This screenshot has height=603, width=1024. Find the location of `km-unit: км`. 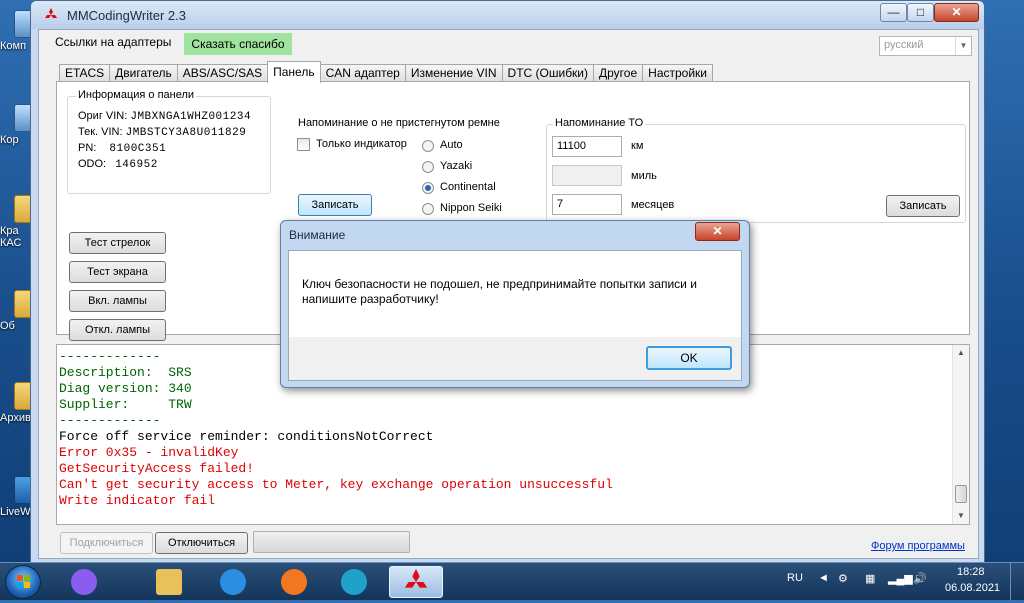

km-unit: км is located at coordinates (637, 146).